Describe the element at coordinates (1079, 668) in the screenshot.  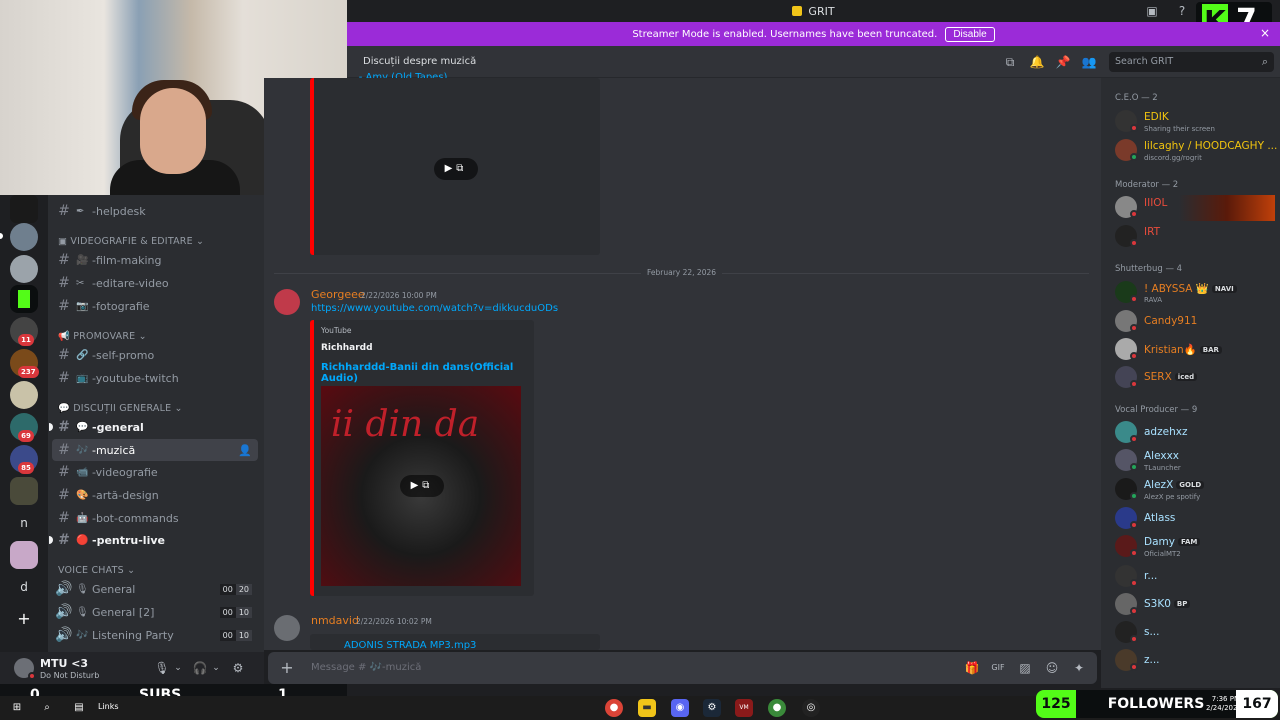
I see `apps-icon: ✦` at that location.